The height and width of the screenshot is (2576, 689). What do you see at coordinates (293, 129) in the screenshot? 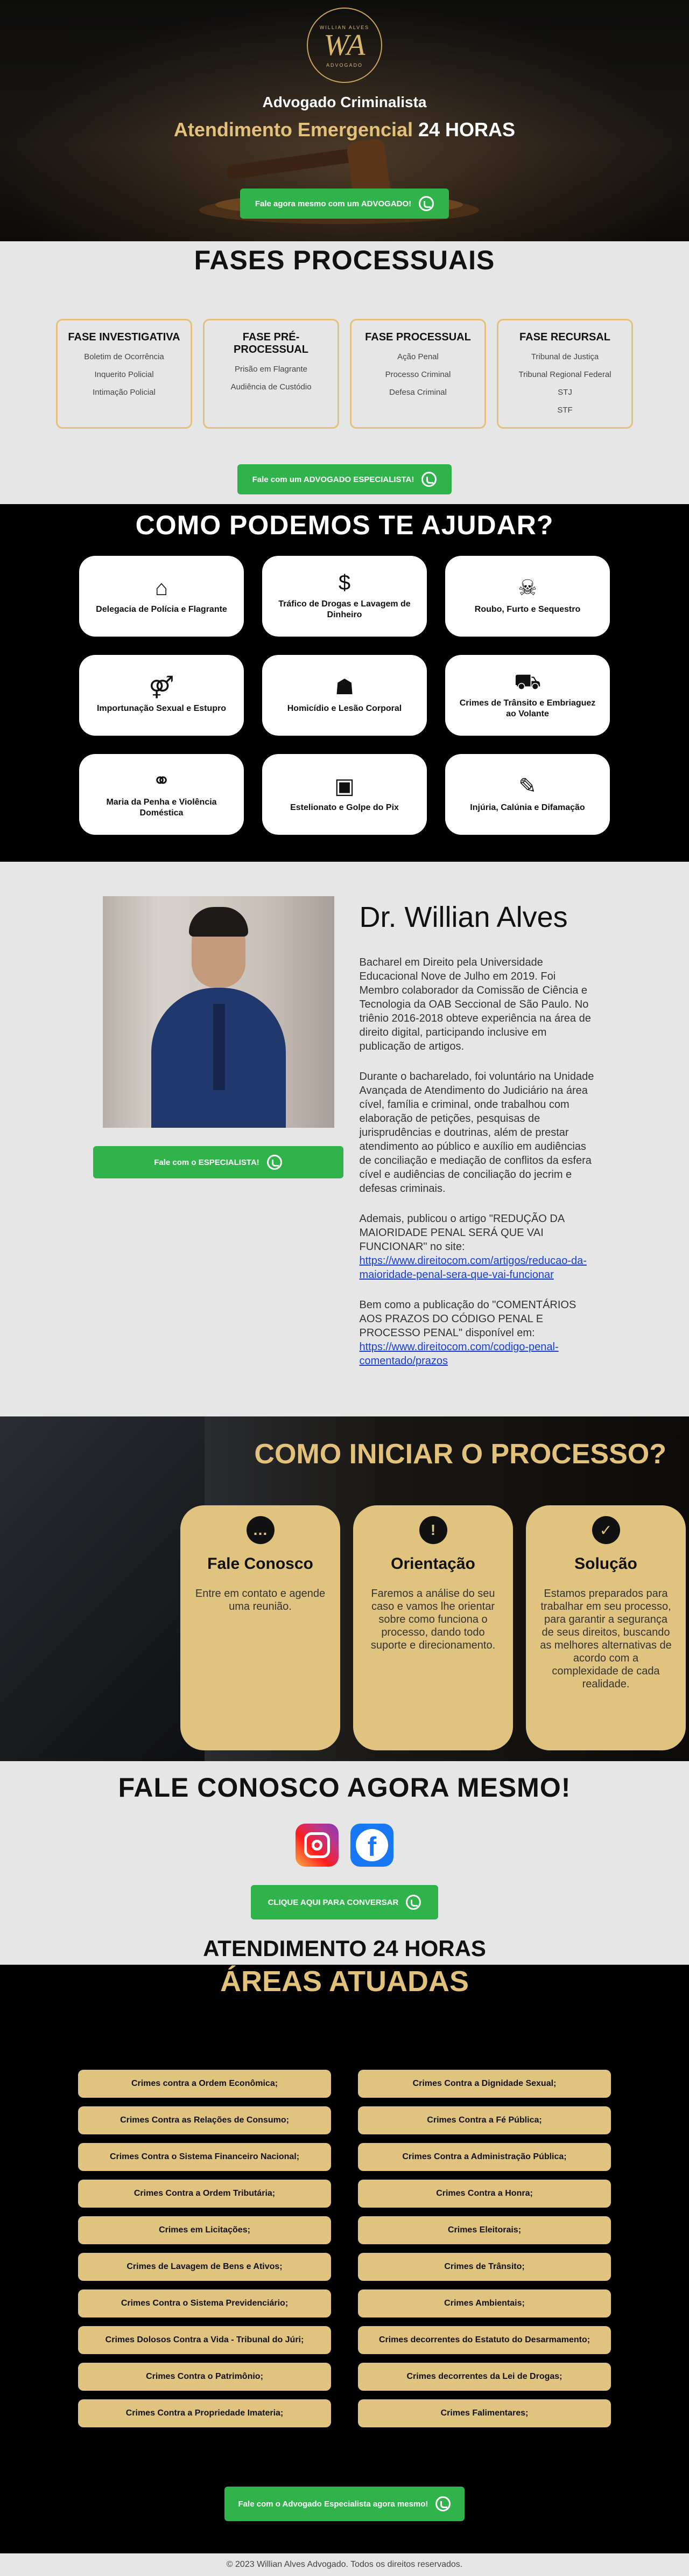
I see `hero-headline-gold: Atendimento Emergencial` at bounding box center [293, 129].